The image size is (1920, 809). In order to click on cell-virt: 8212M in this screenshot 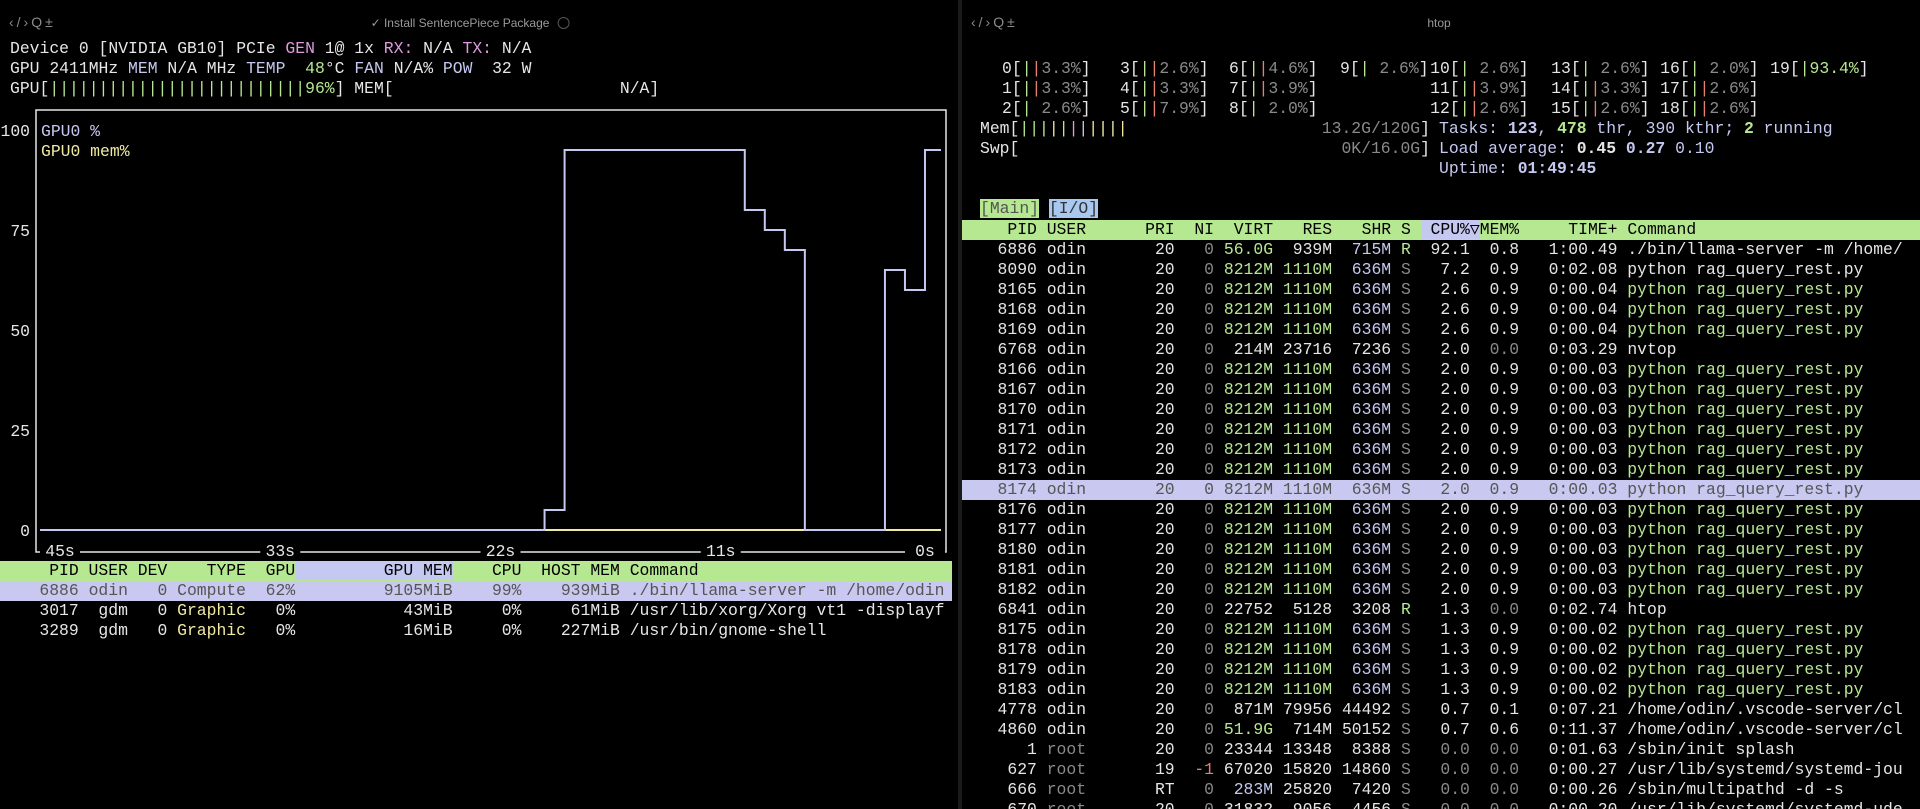, I will do `click(1248, 689)`.